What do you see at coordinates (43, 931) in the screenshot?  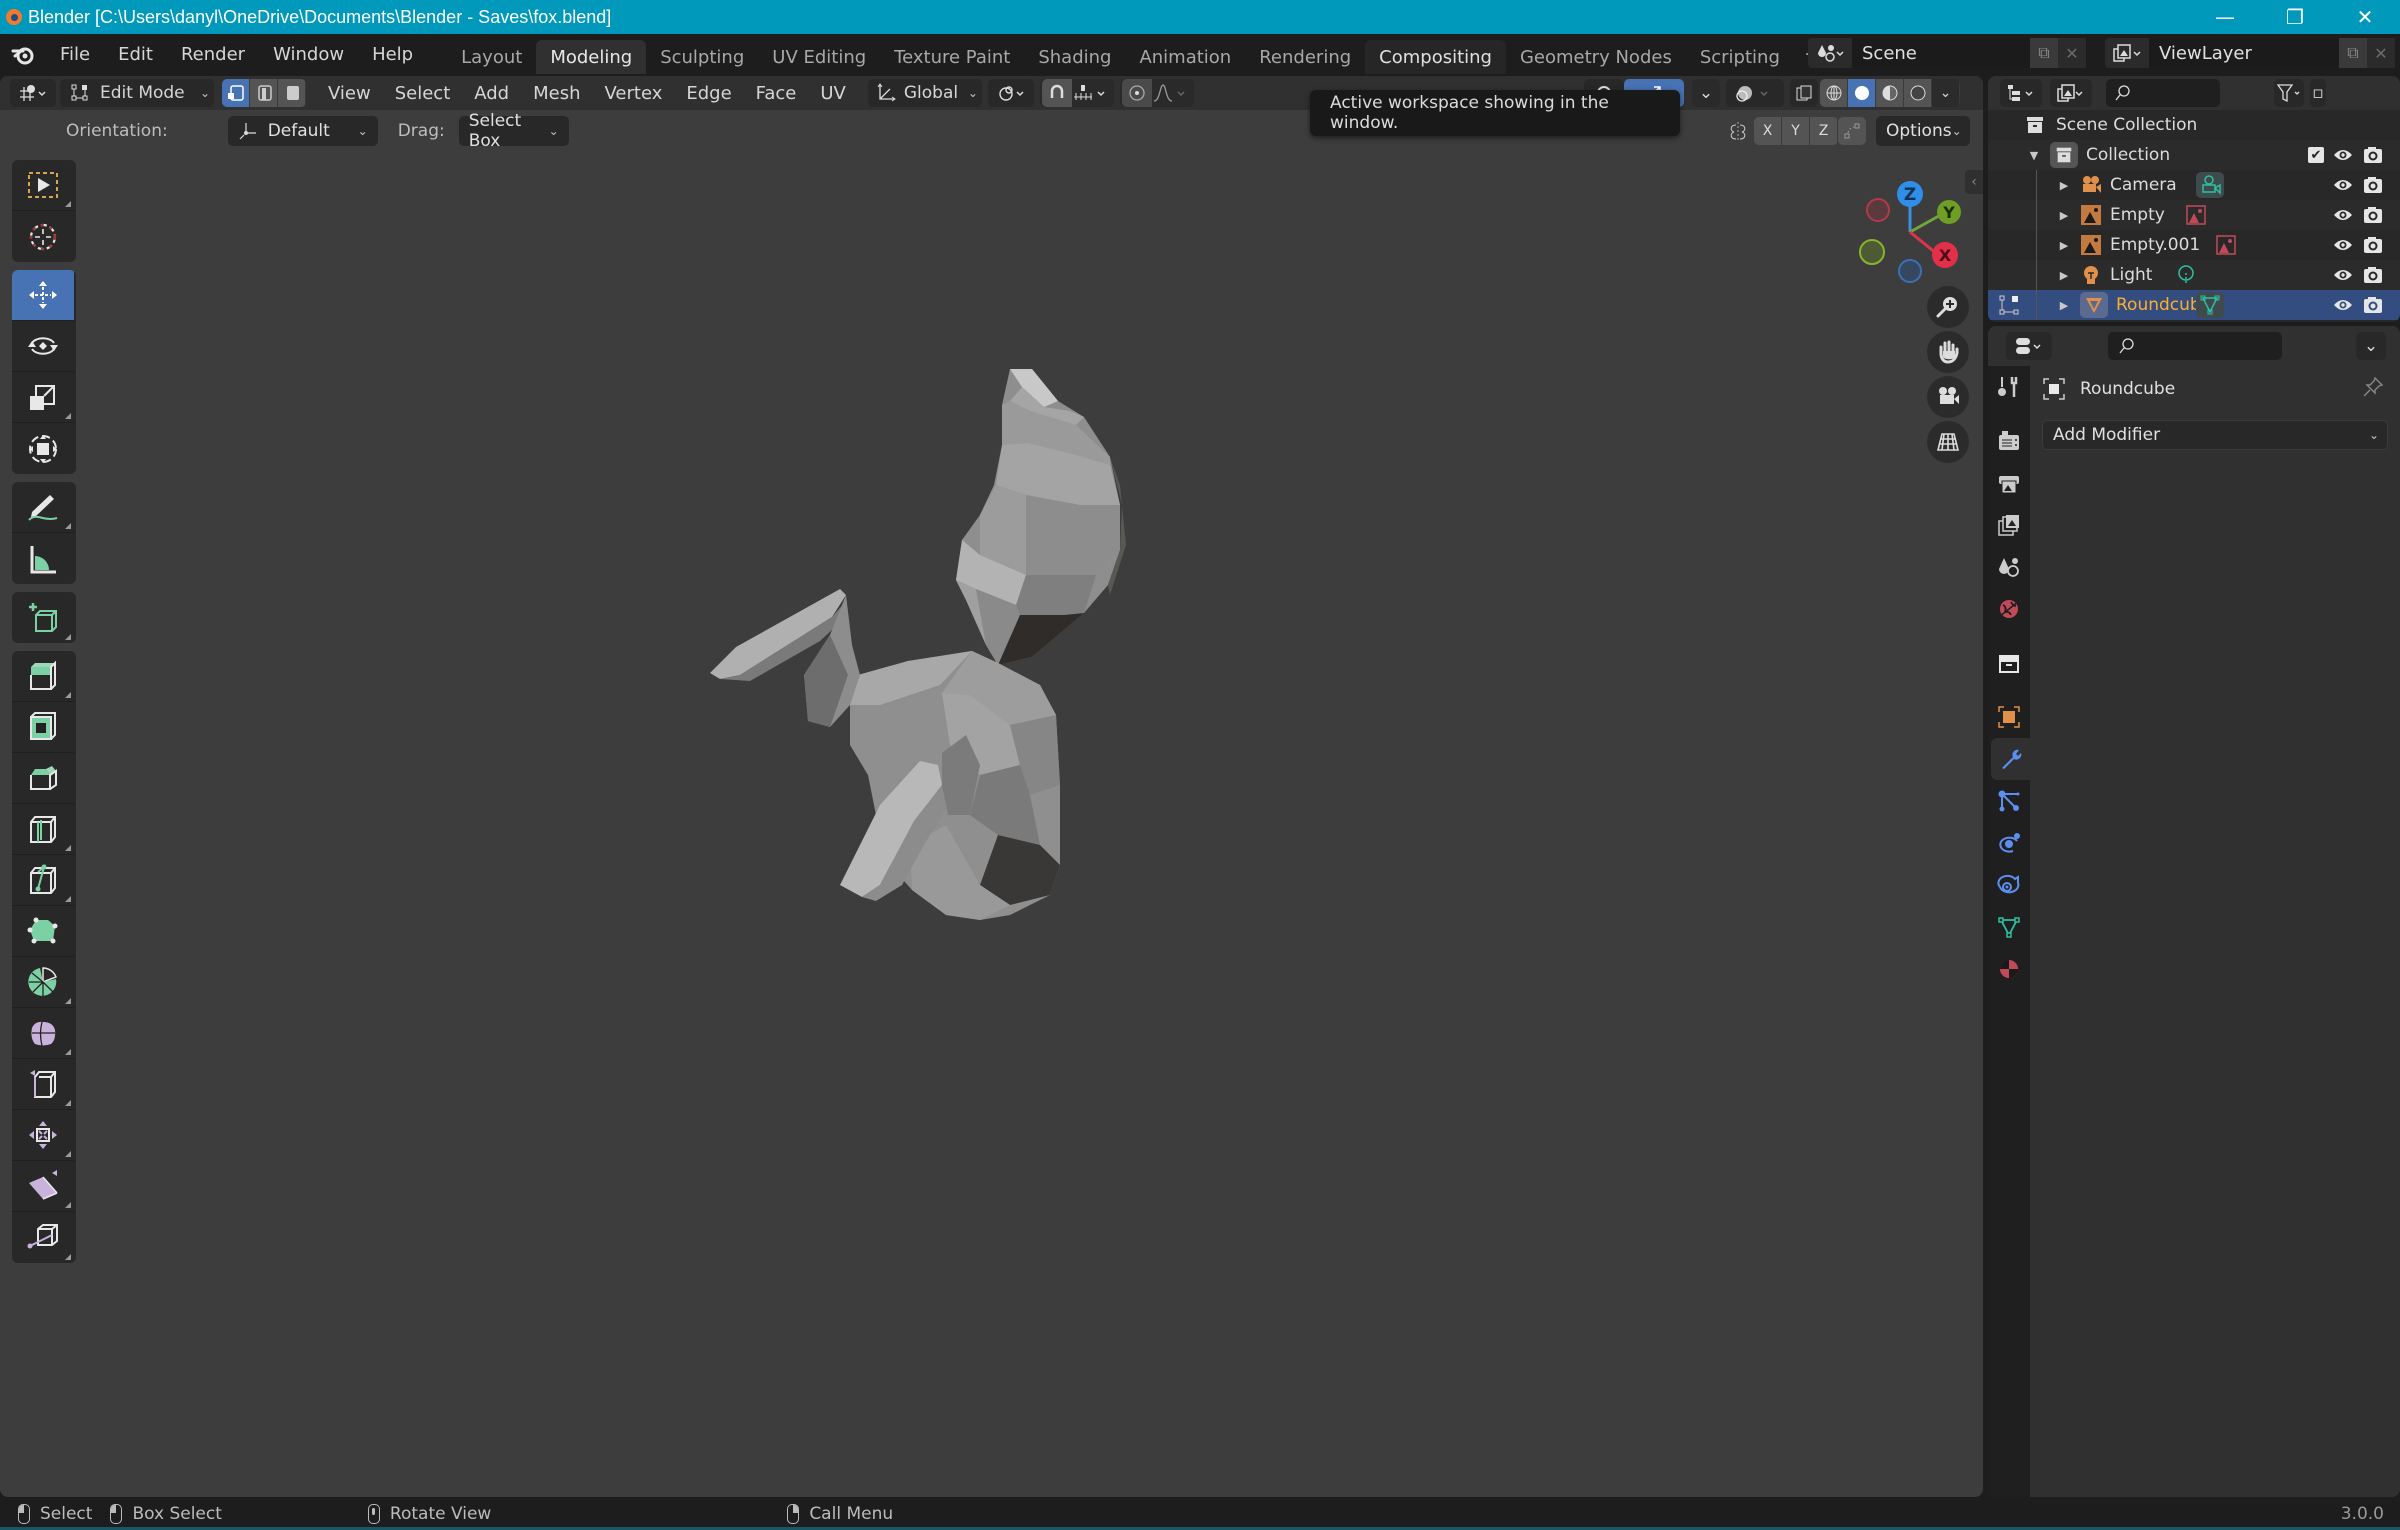 I see `tool-poly-build` at bounding box center [43, 931].